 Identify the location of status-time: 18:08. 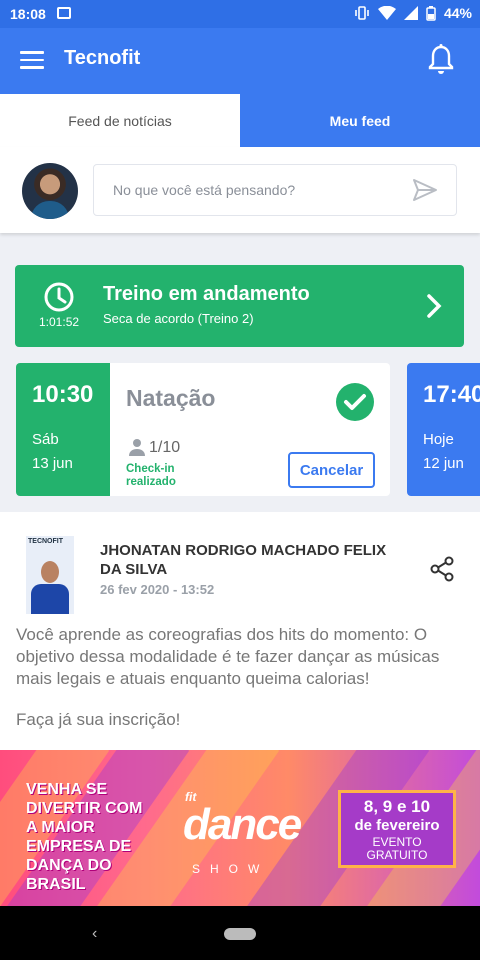
(28, 14).